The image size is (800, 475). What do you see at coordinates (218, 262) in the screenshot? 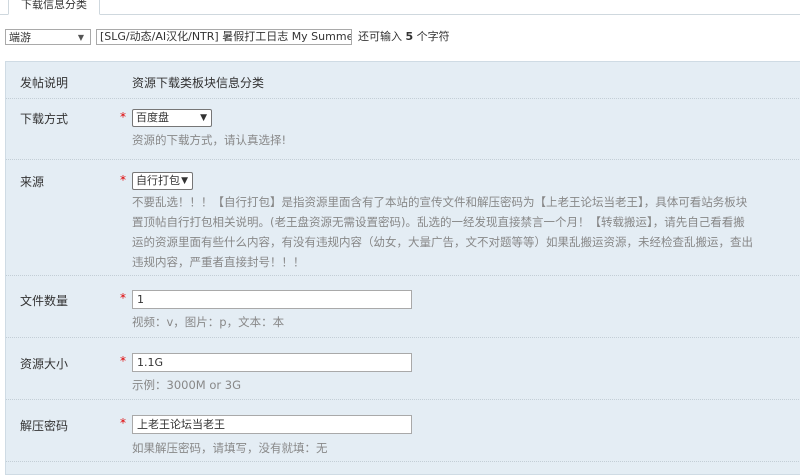
I see `source-hint-line: 违规内容，严重者直接封号！！！` at bounding box center [218, 262].